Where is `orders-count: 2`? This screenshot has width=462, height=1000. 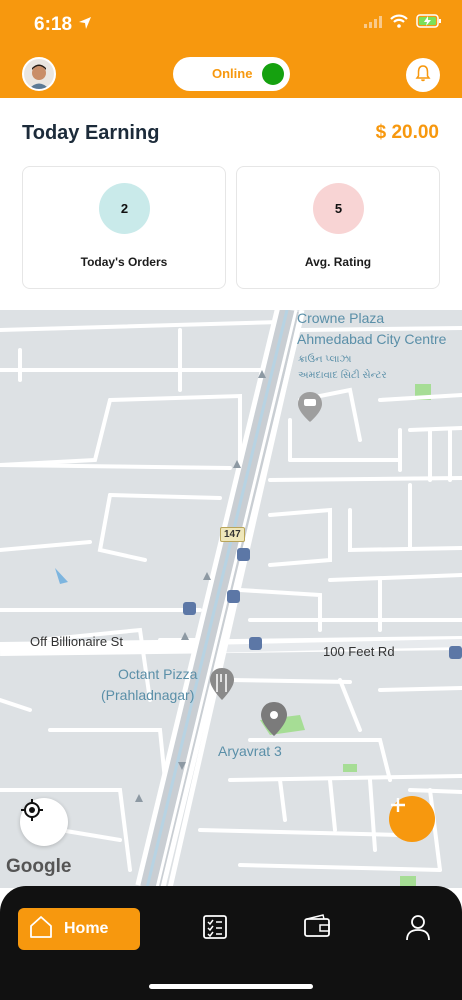 orders-count: 2 is located at coordinates (124, 208).